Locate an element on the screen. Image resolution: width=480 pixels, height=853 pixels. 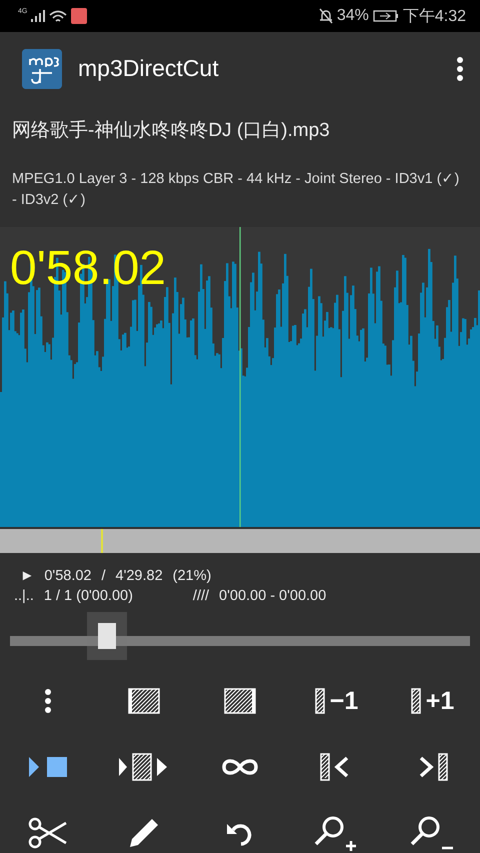
zoom-in-button is located at coordinates (336, 833).